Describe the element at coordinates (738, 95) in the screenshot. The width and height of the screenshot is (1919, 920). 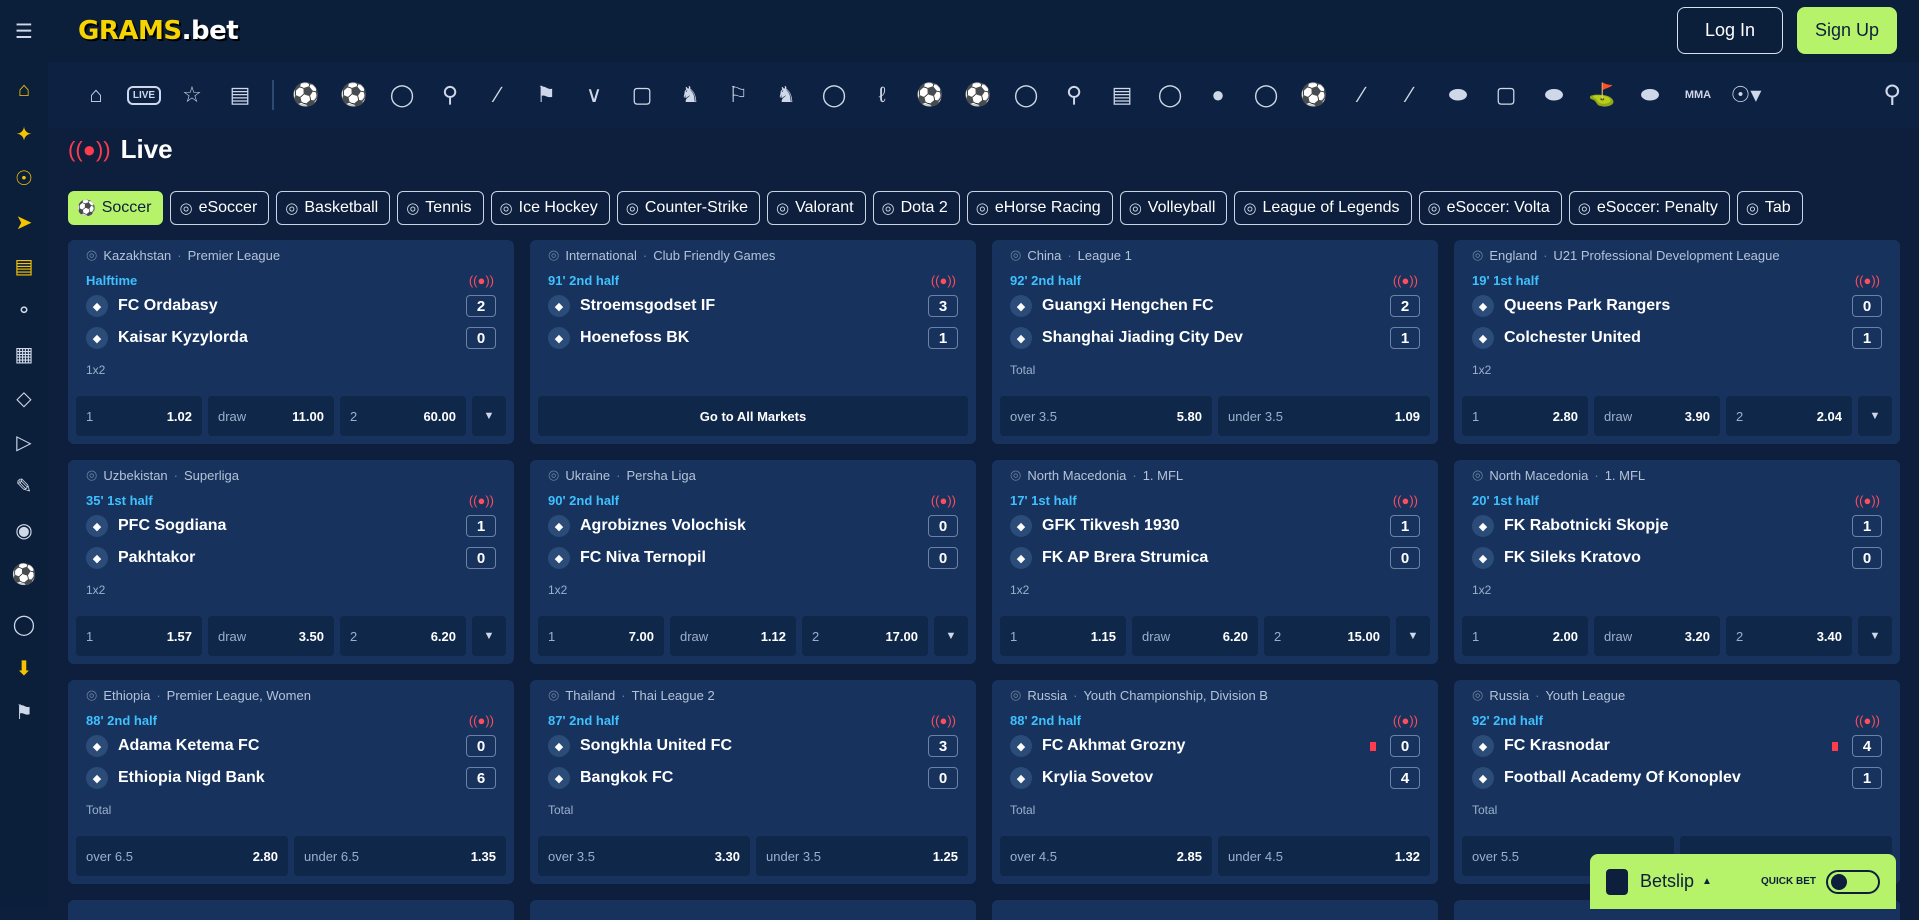
I see `racing-flag-icon: ⚐` at that location.